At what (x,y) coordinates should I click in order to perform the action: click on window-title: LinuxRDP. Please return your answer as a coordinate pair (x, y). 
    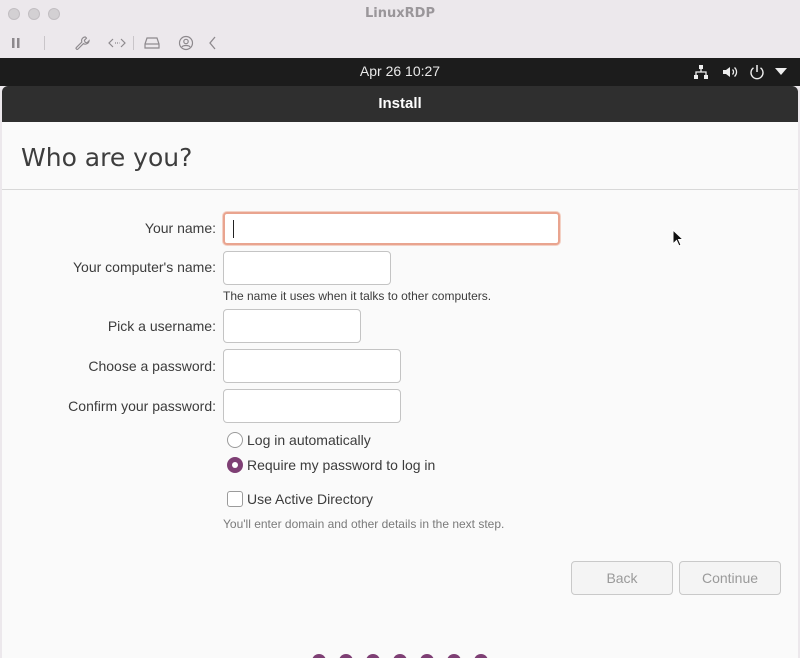
    Looking at the image, I should click on (400, 13).